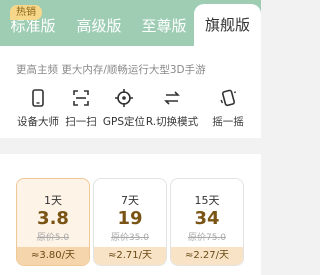  Describe the element at coordinates (81, 98) in the screenshot. I see `scan-icon` at that location.